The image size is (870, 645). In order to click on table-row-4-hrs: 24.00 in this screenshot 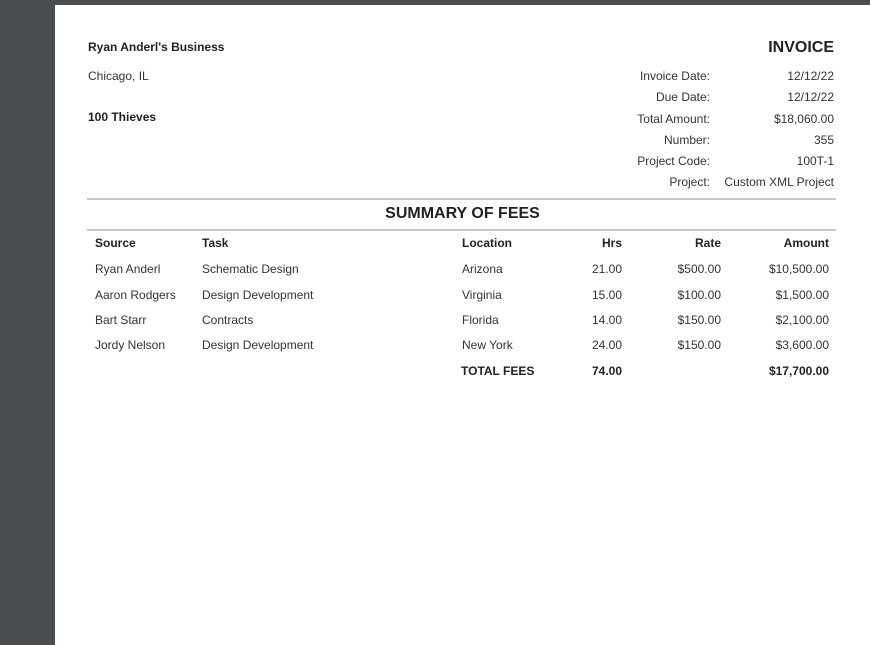, I will do `click(606, 345)`.